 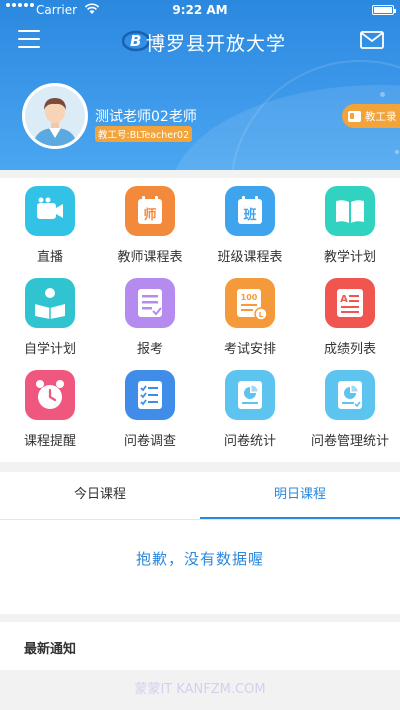 I want to click on id-card-button-label: 教工录, so click(x=381, y=116).